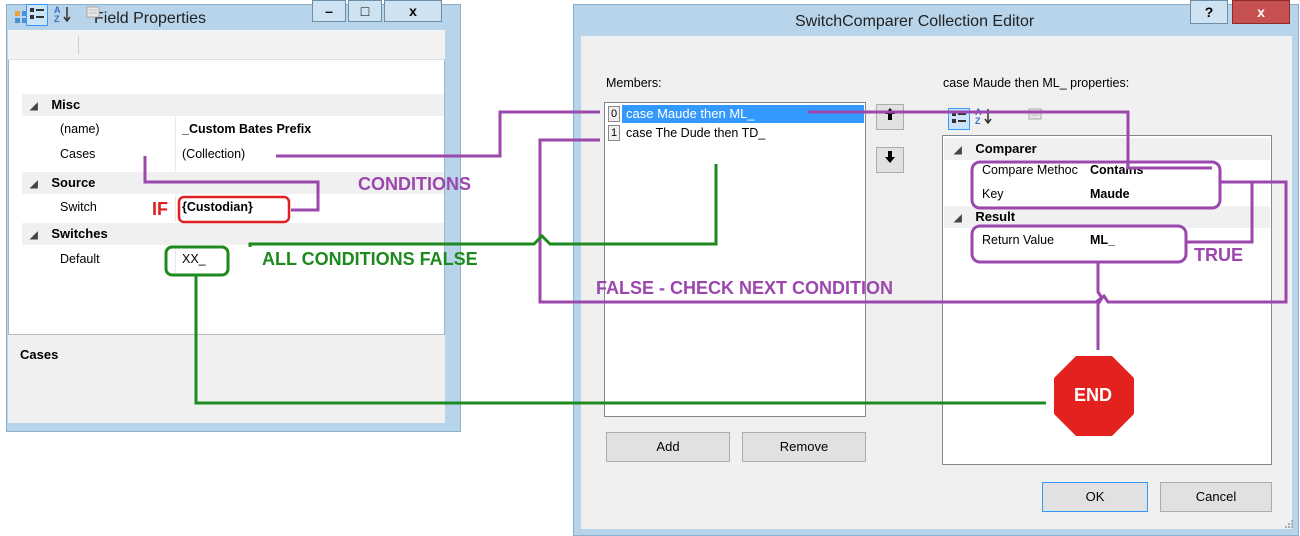 The width and height of the screenshot is (1300, 536). Describe the element at coordinates (745, 288) in the screenshot. I see `false-next-annotation: FALSE - CHECK NEXT CONDITION` at that location.